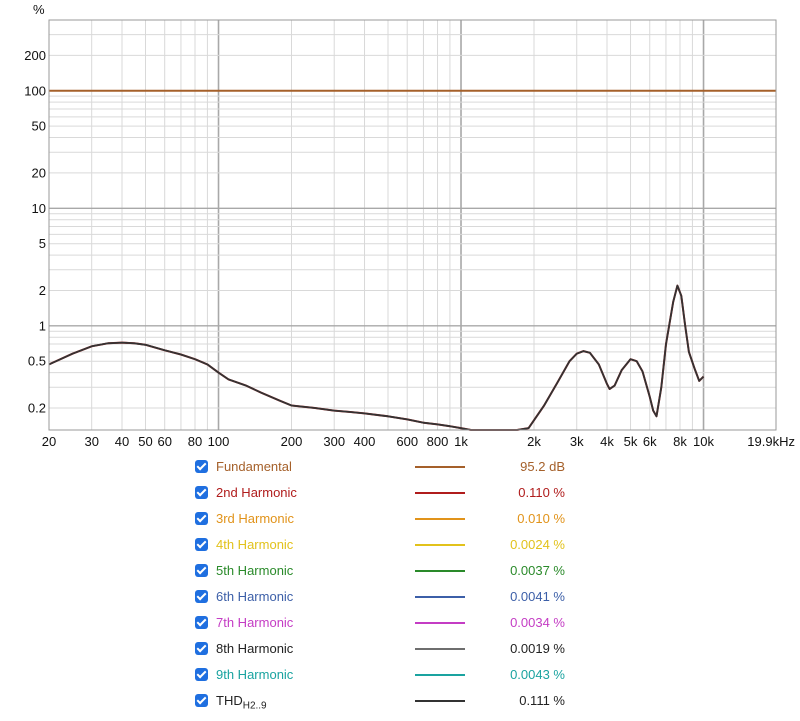 This screenshot has width=800, height=721. Describe the element at coordinates (91, 441) in the screenshot. I see `x-tick-label: 30` at that location.